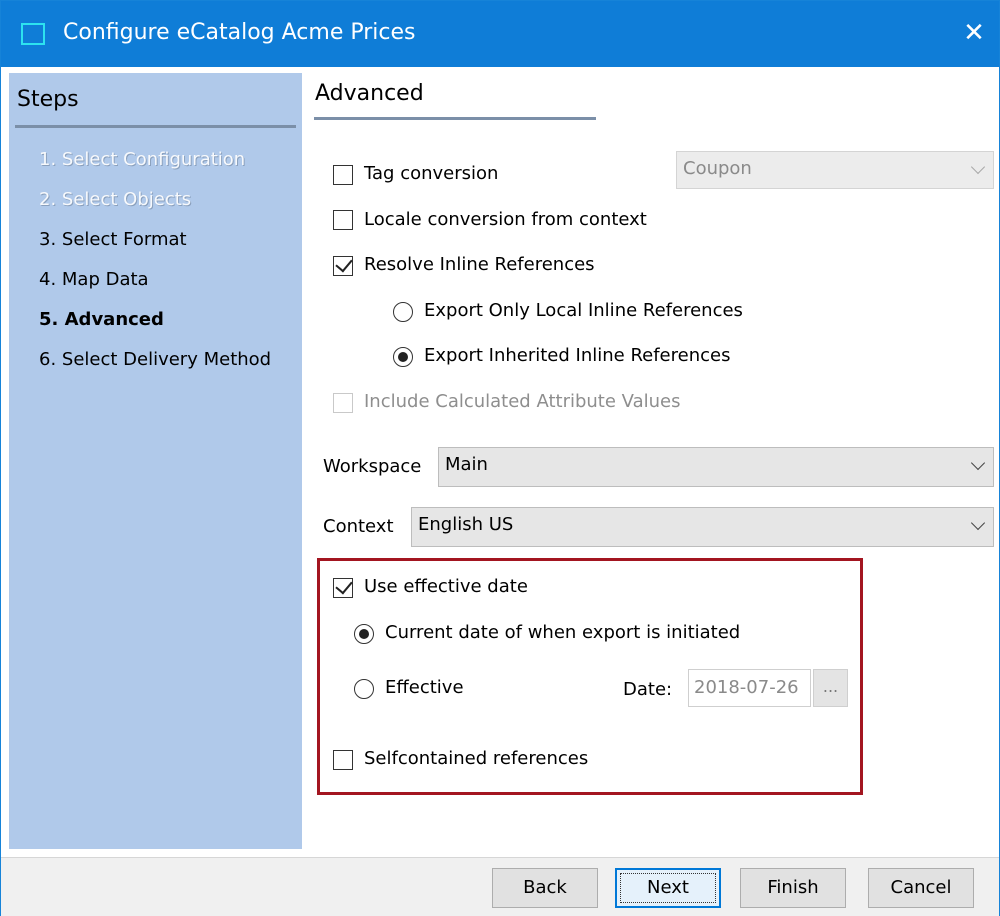 The height and width of the screenshot is (916, 1000). What do you see at coordinates (364, 689) in the screenshot?
I see `effective-radio` at bounding box center [364, 689].